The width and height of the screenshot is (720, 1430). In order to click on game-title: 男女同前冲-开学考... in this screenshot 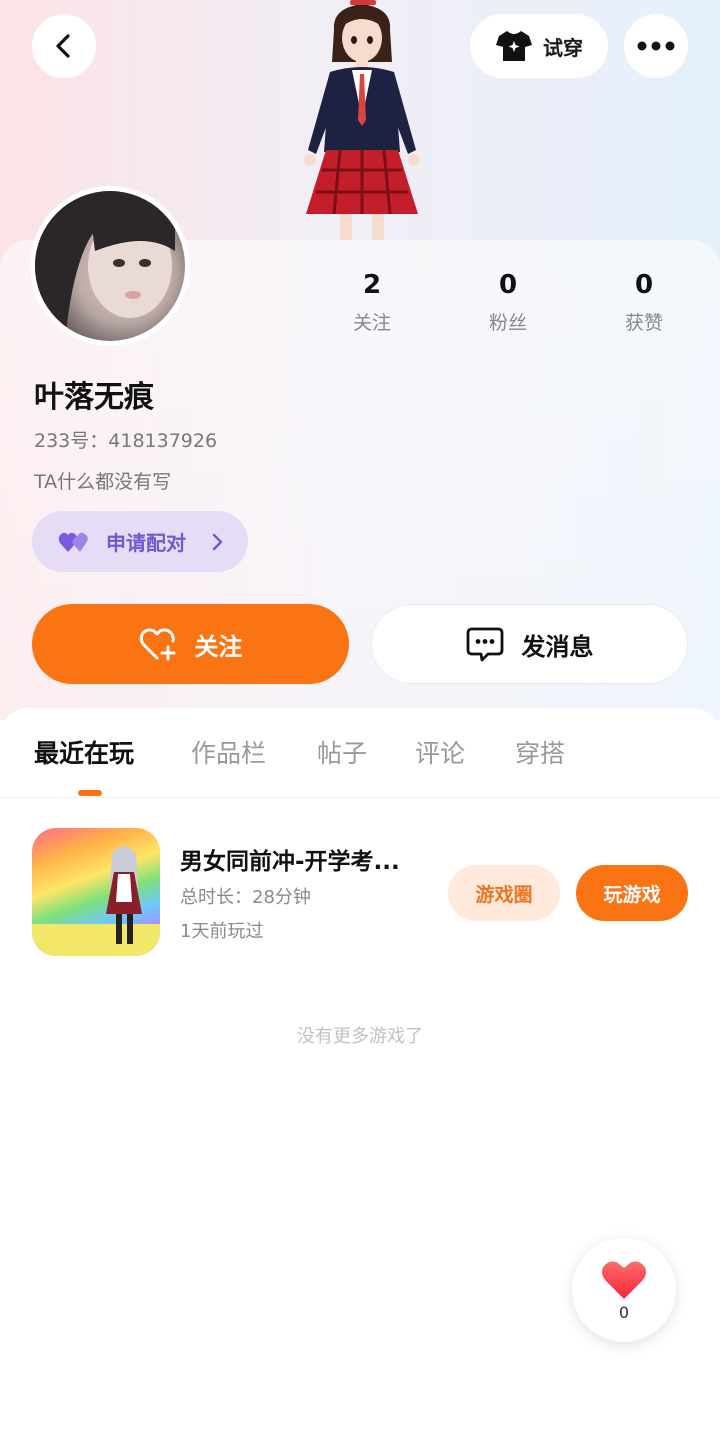, I will do `click(290, 862)`.